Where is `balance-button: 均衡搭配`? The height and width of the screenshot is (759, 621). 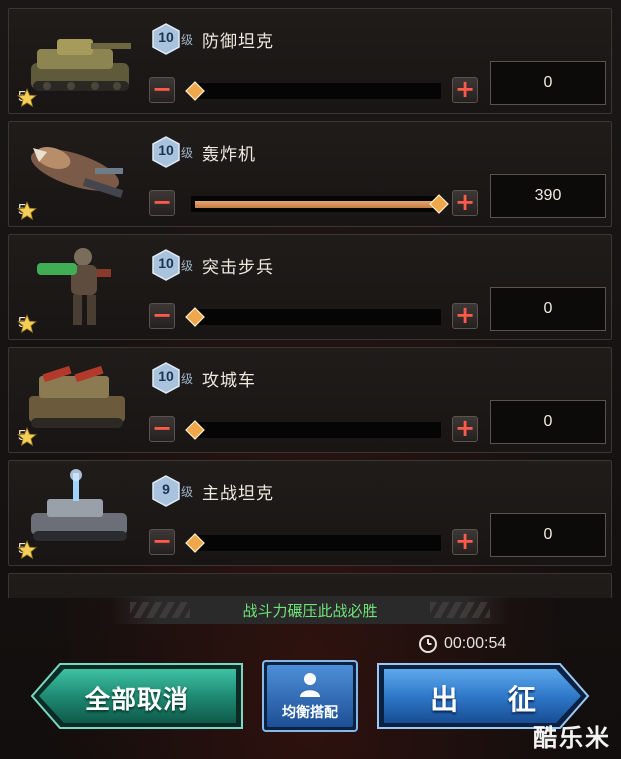 balance-button: 均衡搭配 is located at coordinates (310, 696).